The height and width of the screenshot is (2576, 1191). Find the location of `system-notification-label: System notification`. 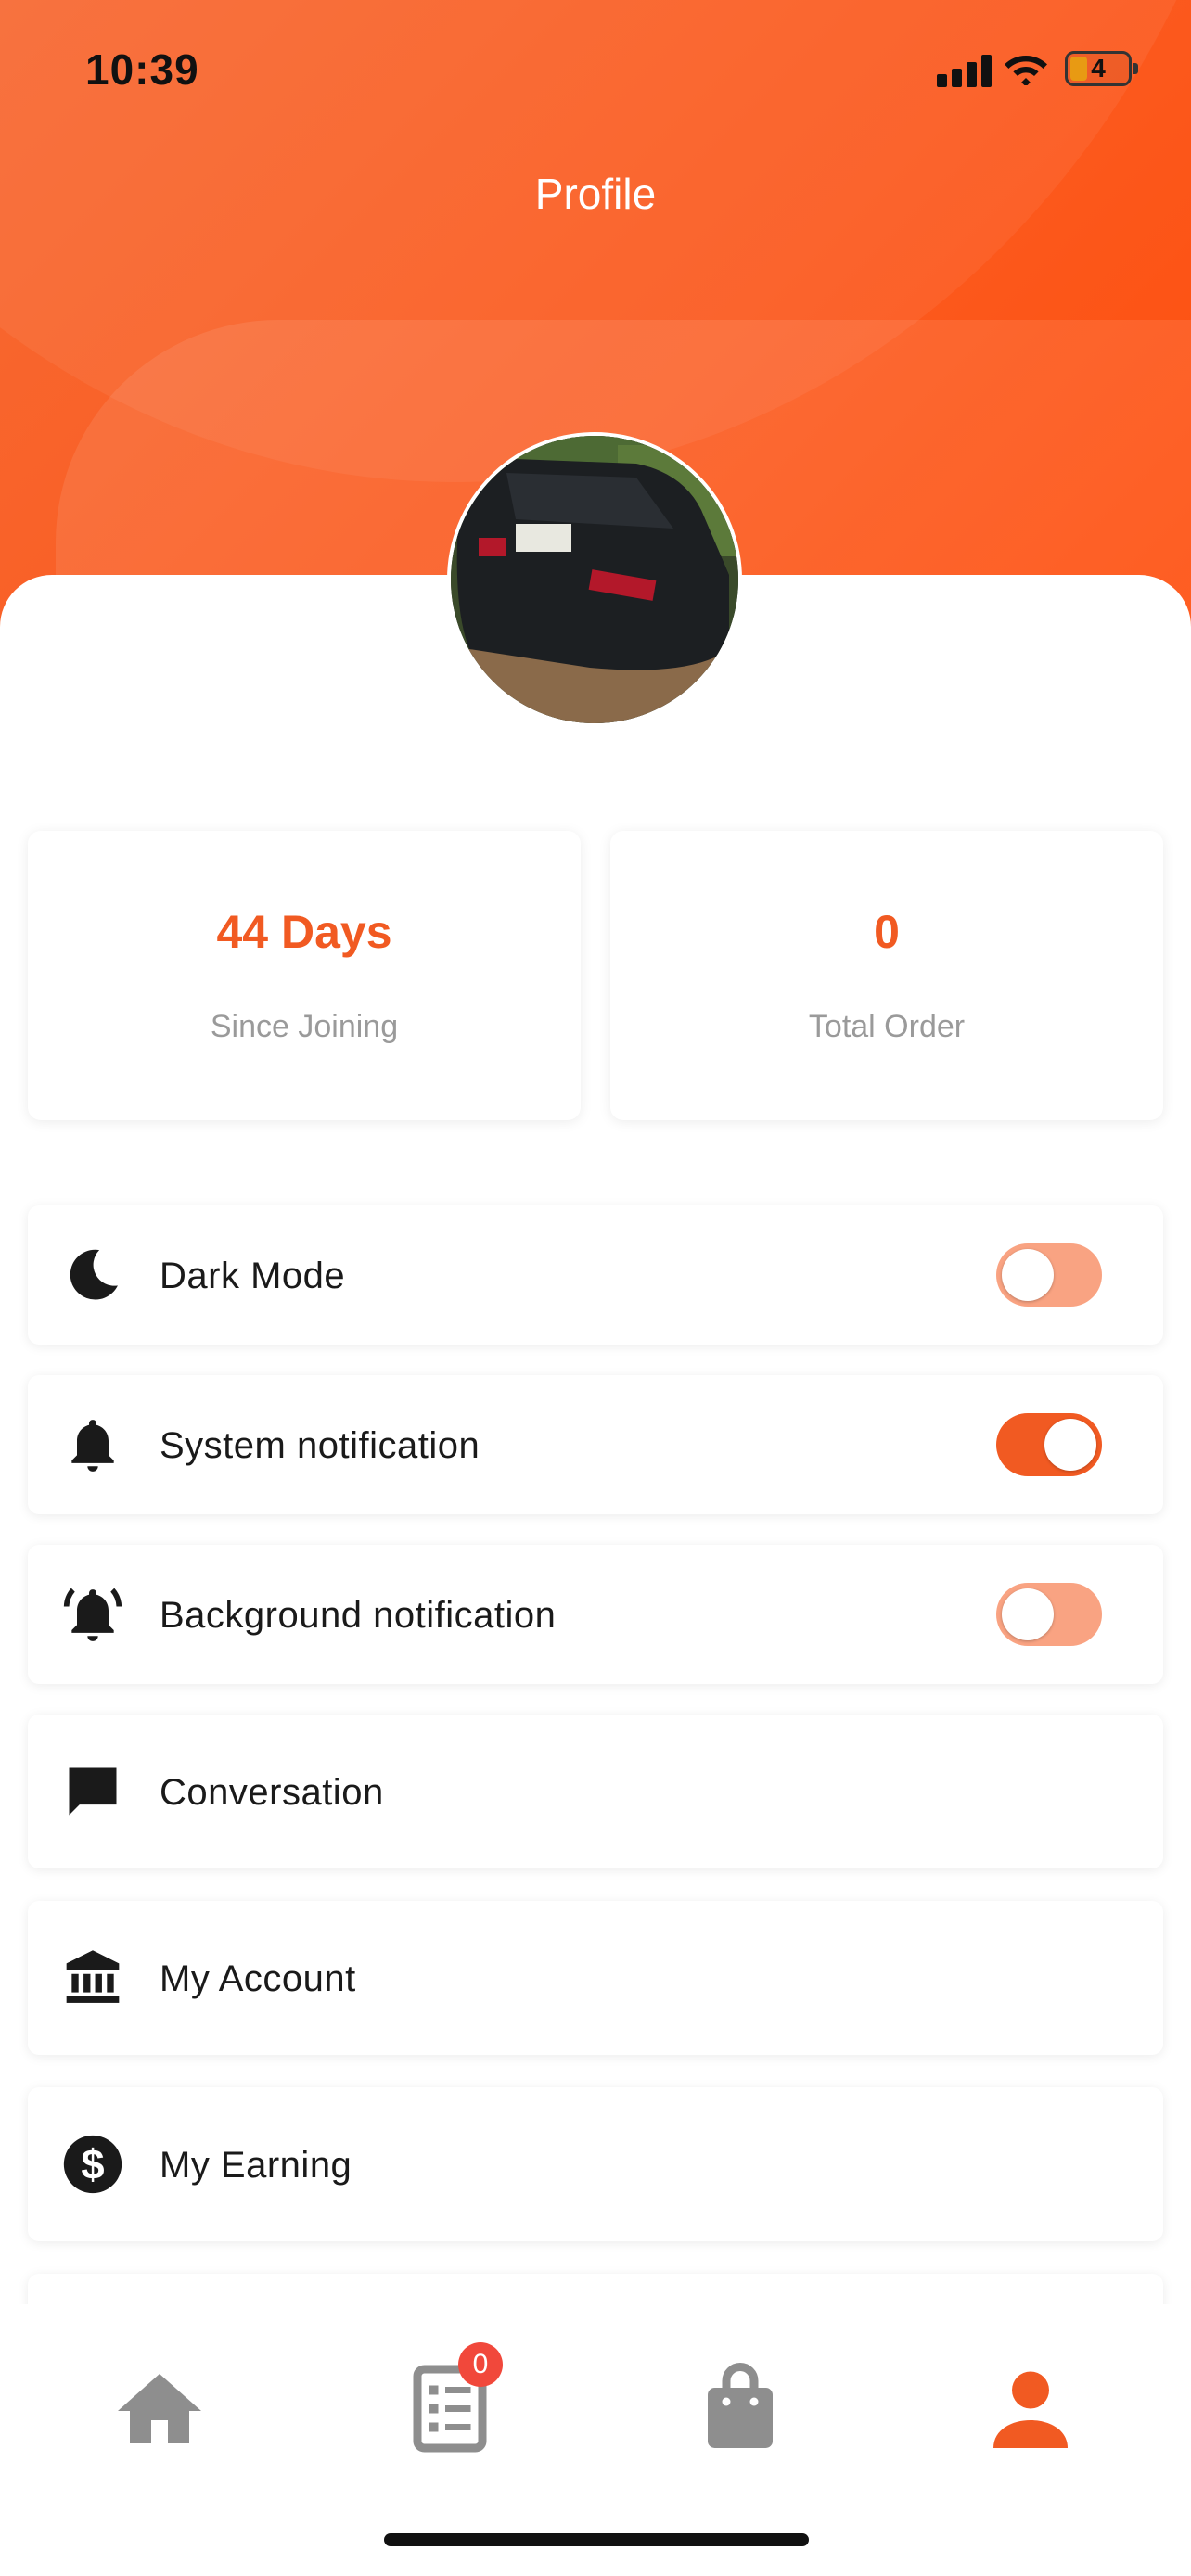

system-notification-label: System notification is located at coordinates (320, 1445).